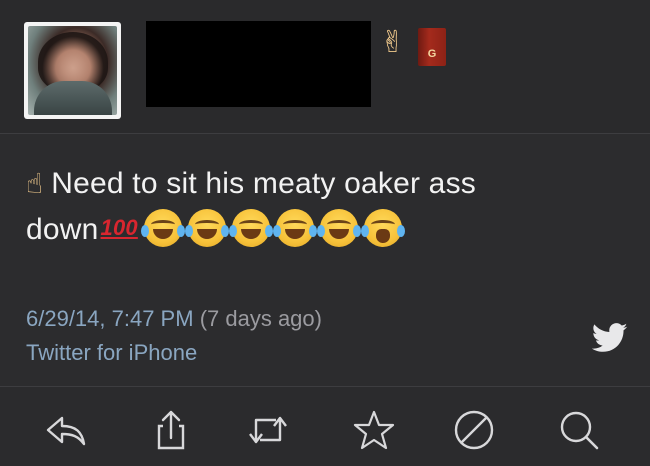 Image resolution: width=650 pixels, height=466 pixels. What do you see at coordinates (66, 430) in the screenshot?
I see `reply-icon` at bounding box center [66, 430].